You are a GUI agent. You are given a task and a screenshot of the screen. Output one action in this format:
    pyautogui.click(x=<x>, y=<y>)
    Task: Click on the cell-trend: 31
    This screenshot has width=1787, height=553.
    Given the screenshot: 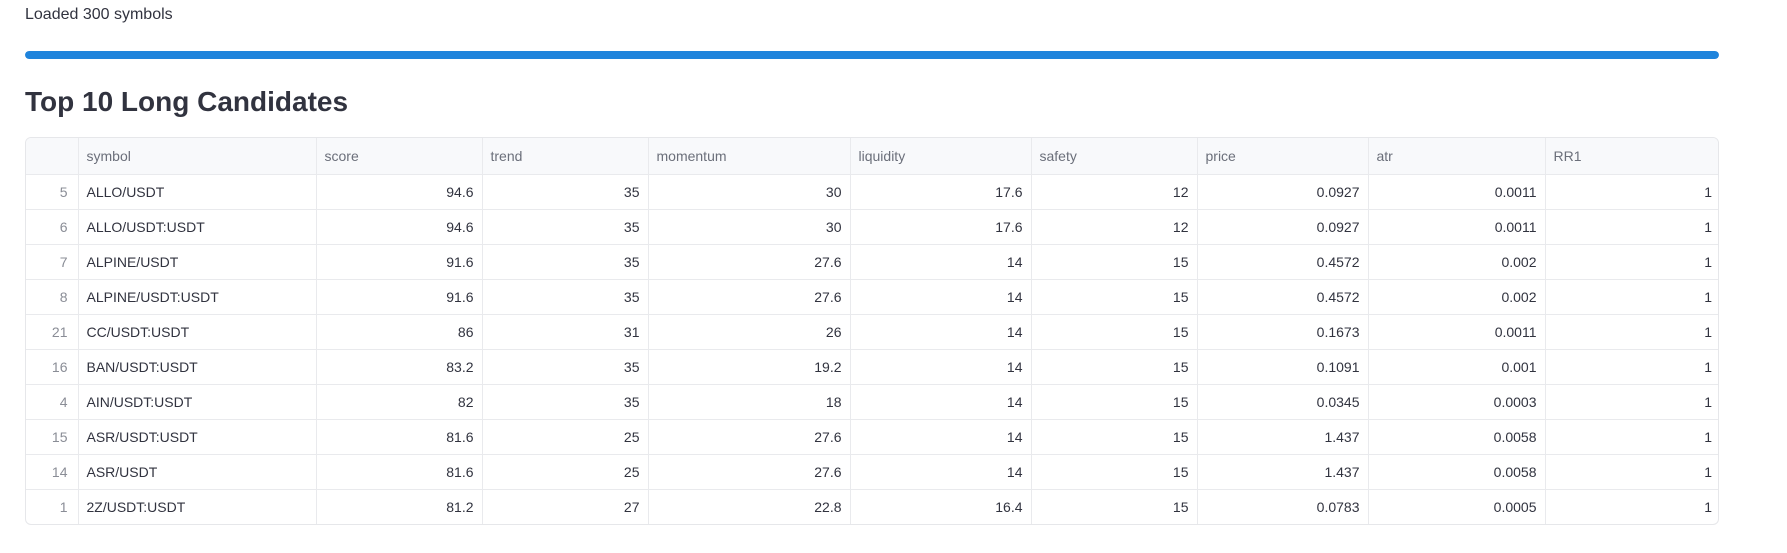 What is the action you would take?
    pyautogui.click(x=565, y=332)
    